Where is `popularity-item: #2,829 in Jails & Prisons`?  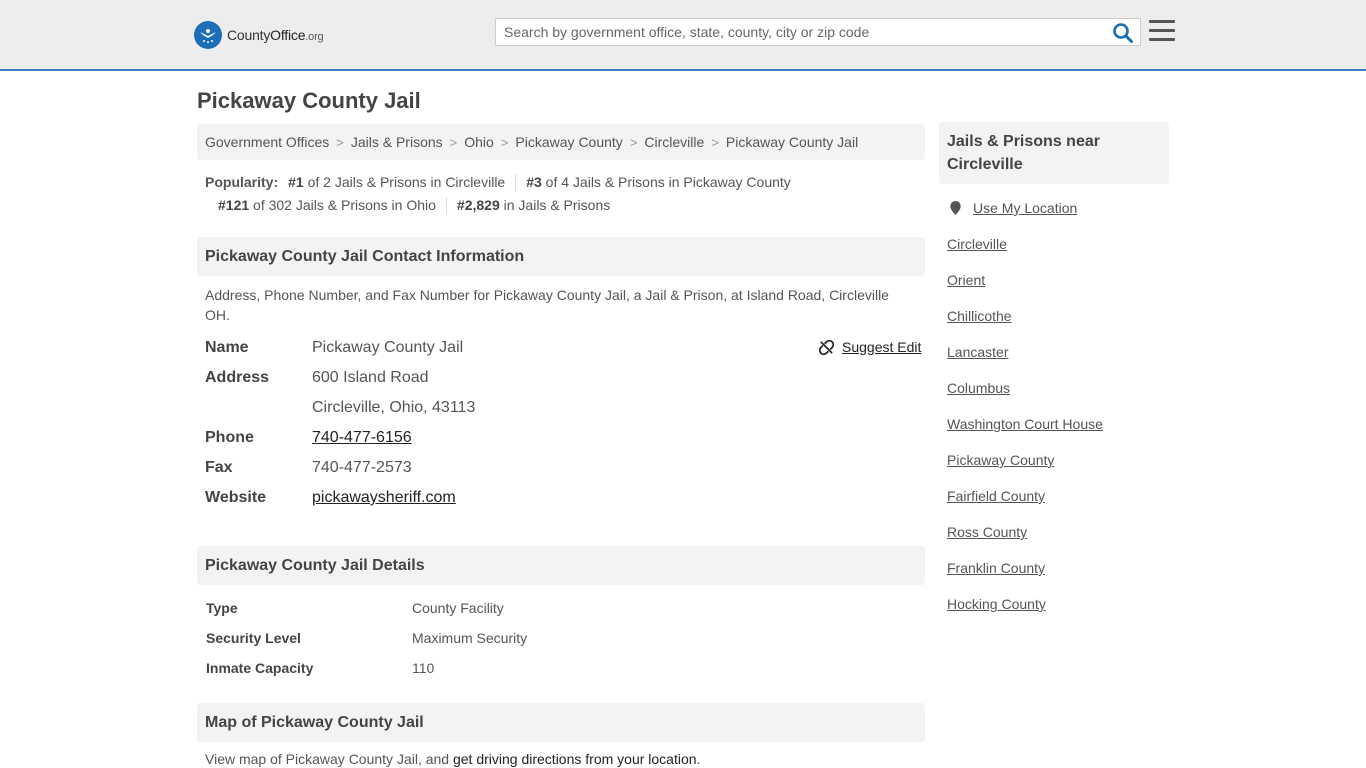
popularity-item: #2,829 in Jails & Prisons is located at coordinates (533, 205).